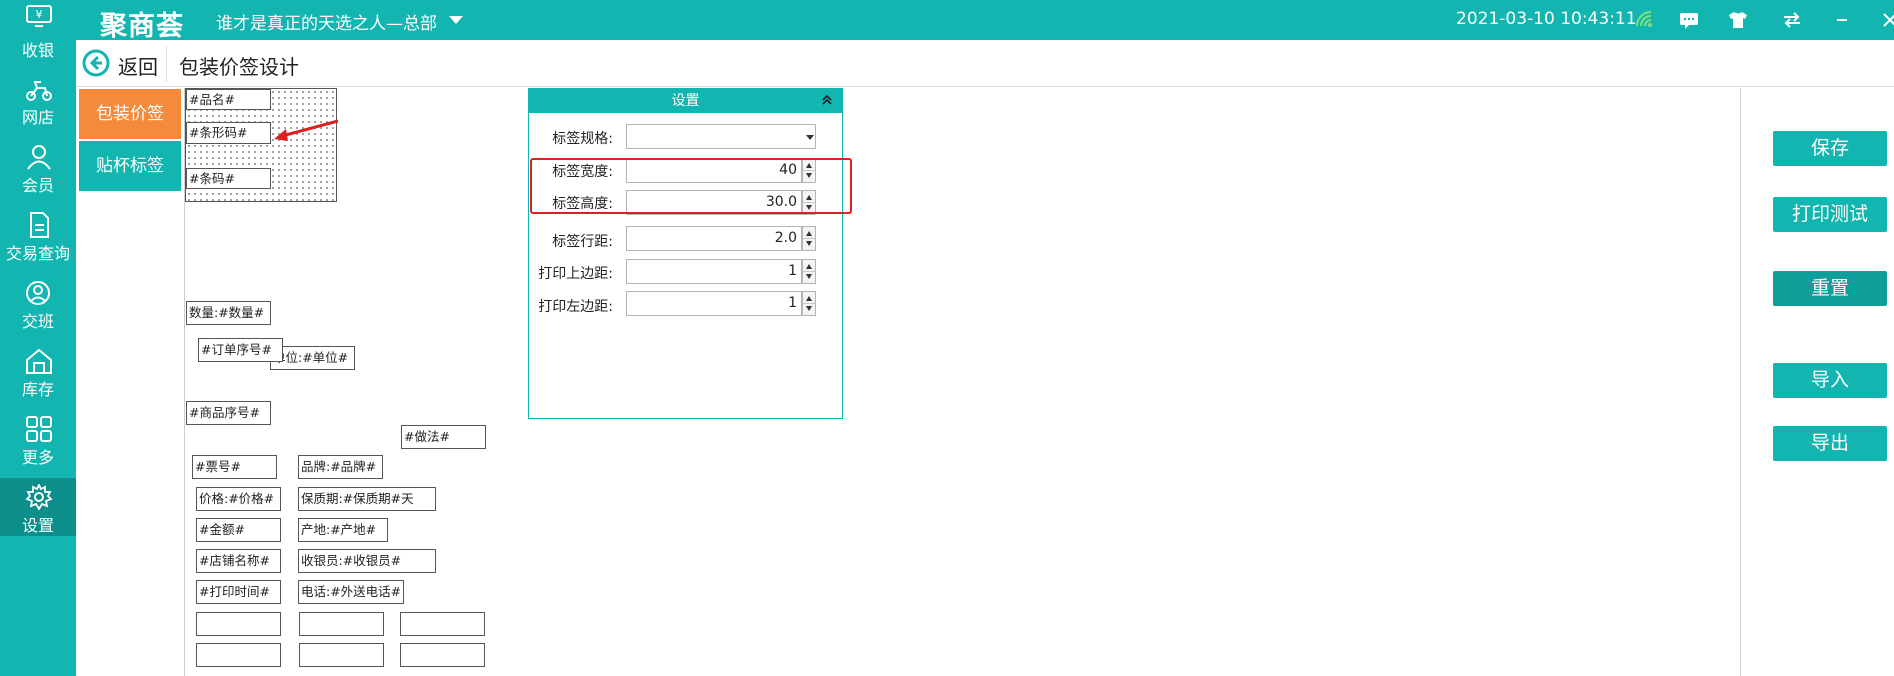 This screenshot has height=676, width=1894. I want to click on top-margin-input: 1, so click(714, 271).